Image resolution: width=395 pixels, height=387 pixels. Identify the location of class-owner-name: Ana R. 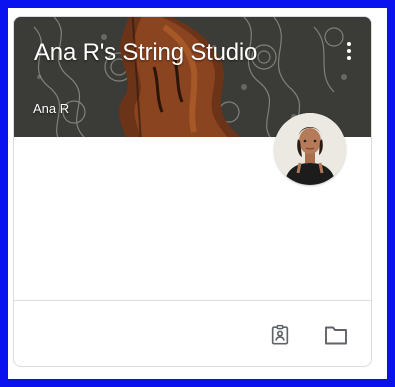
(51, 108).